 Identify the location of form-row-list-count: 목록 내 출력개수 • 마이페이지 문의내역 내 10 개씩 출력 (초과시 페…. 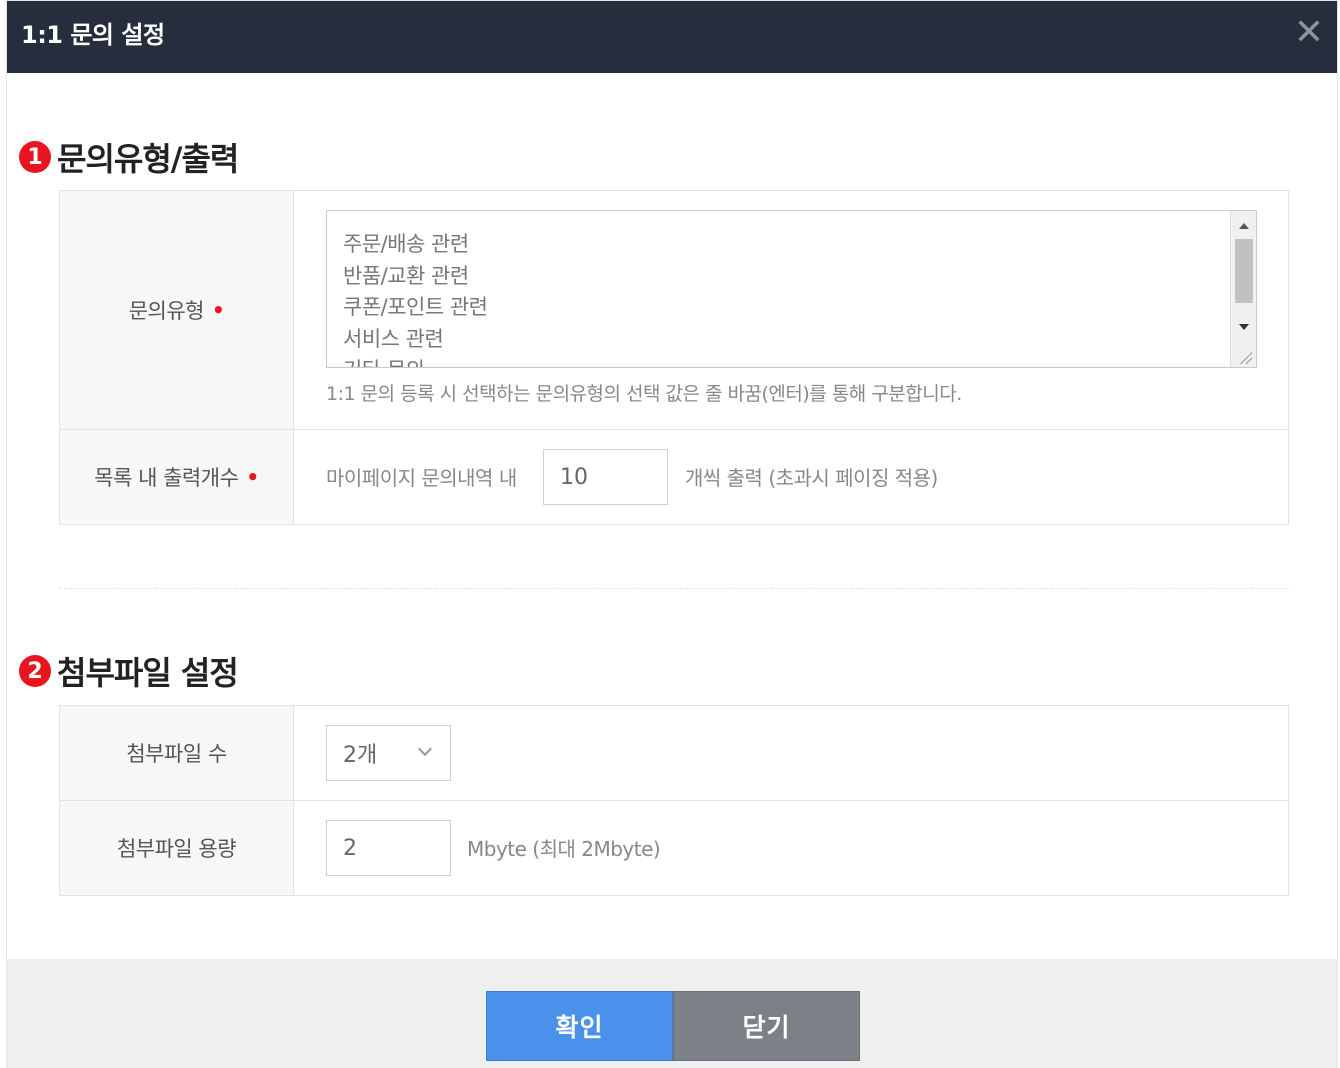
(674, 477).